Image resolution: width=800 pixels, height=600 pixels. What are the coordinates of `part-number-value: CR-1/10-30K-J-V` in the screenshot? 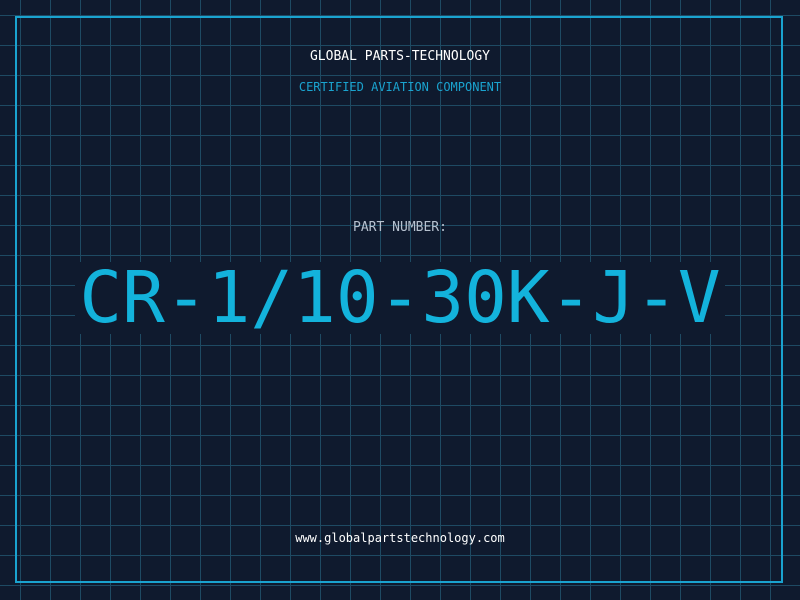 It's located at (400, 298).